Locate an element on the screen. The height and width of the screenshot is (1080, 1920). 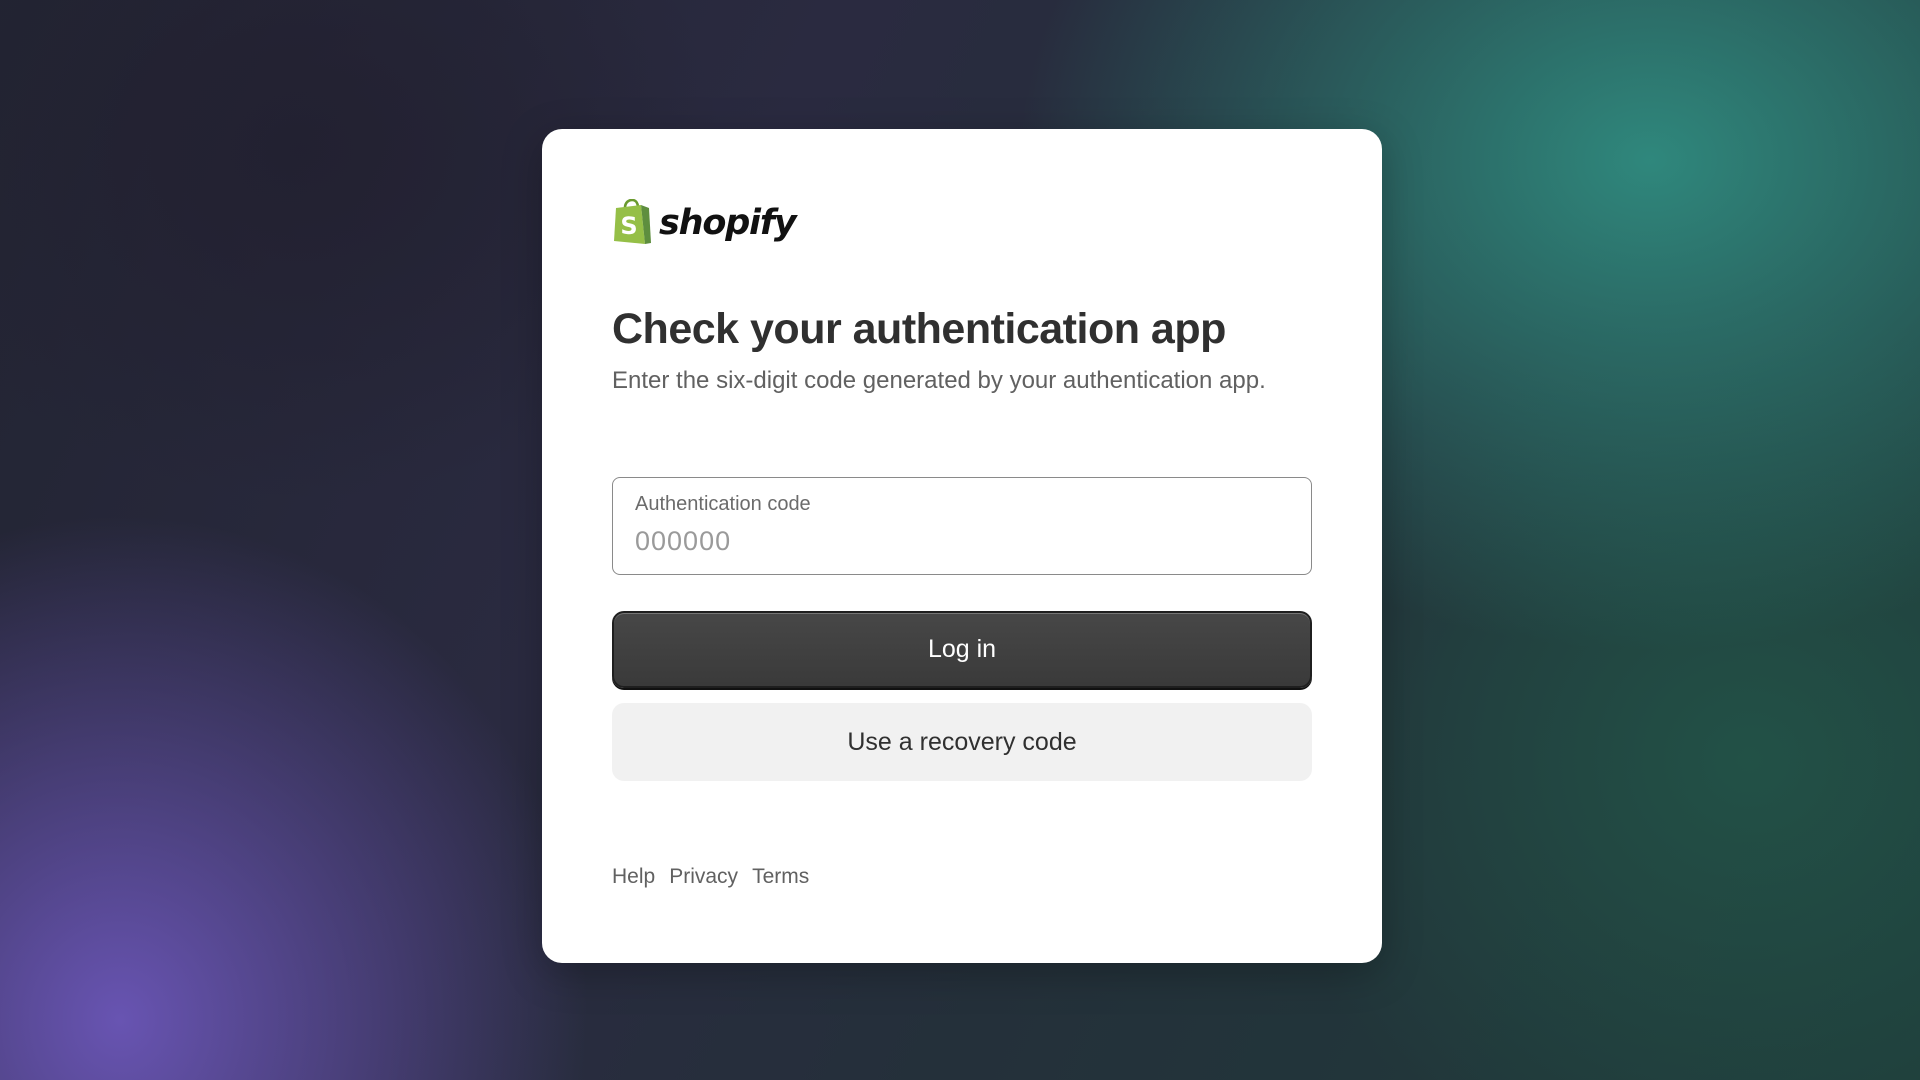
shopping-bag-icon: S is located at coordinates (632, 222).